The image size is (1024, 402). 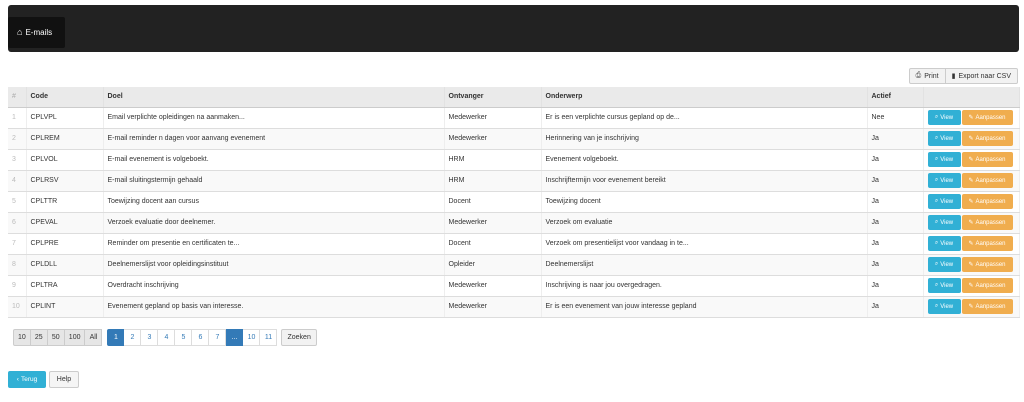 What do you see at coordinates (94, 337) in the screenshot?
I see `page-size-option: All` at bounding box center [94, 337].